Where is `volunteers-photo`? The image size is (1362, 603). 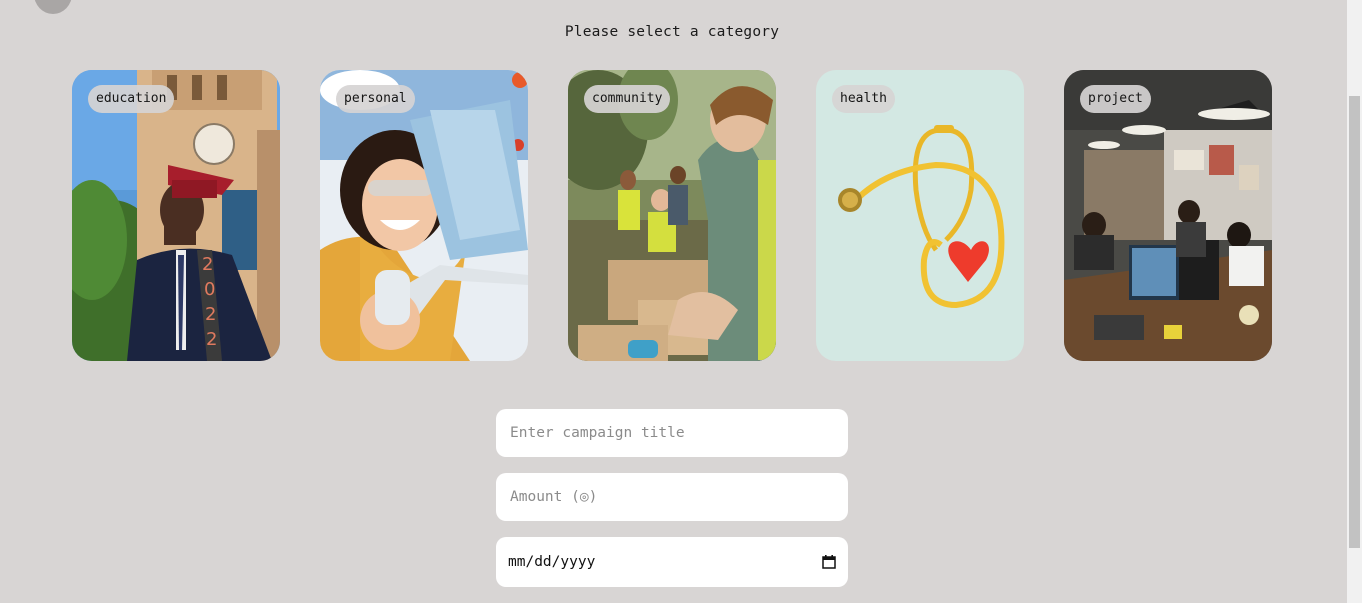
volunteers-photo is located at coordinates (672, 215).